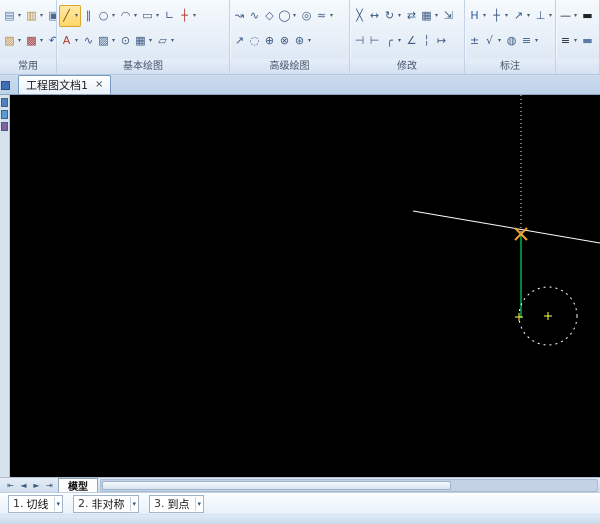 Image resolution: width=600 pixels, height=524 pixels. What do you see at coordinates (106, 503) in the screenshot?
I see `immediate-menu-option-2: 2. 非对称 ▾` at bounding box center [106, 503].